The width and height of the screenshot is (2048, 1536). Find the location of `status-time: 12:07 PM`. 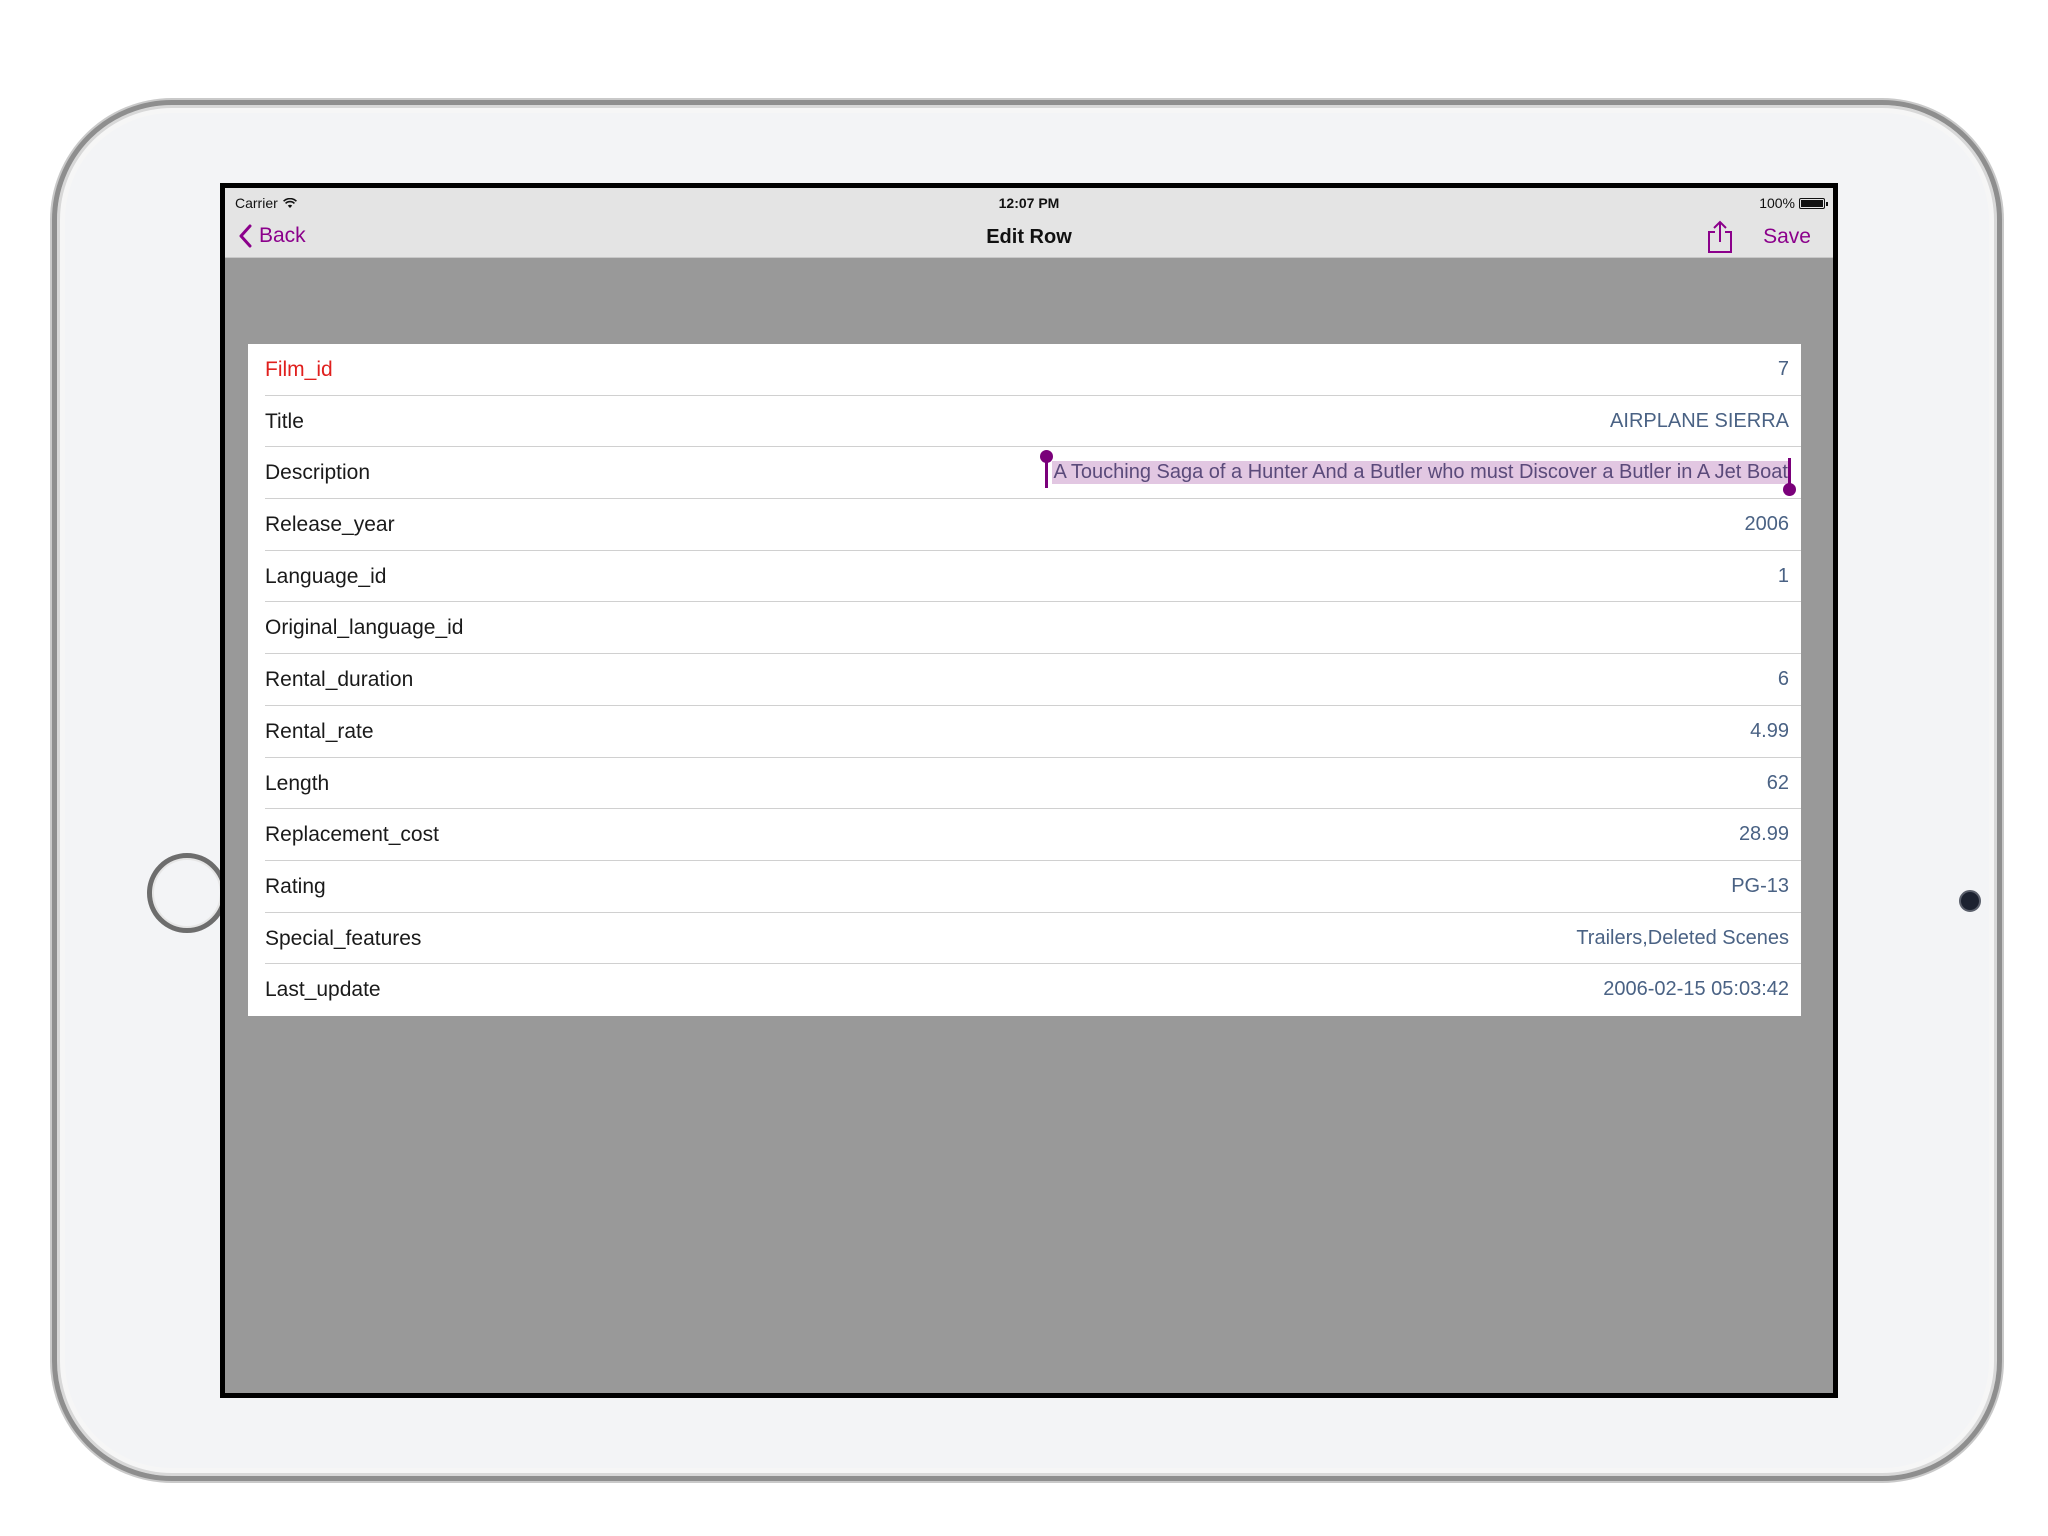

status-time: 12:07 PM is located at coordinates (1029, 203).